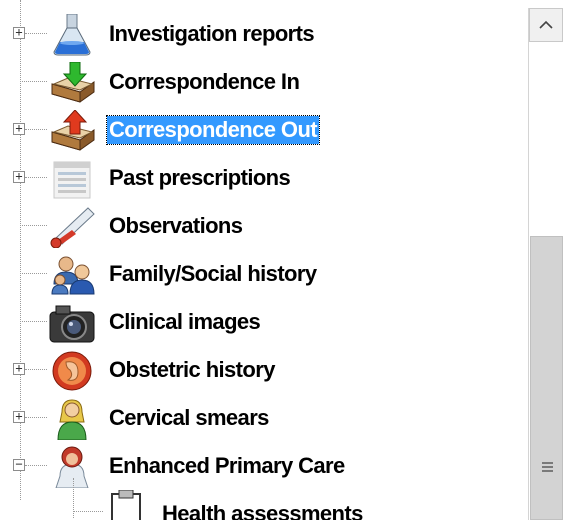 Image resolution: width=565 pixels, height=520 pixels. What do you see at coordinates (212, 33) in the screenshot?
I see `tree-item-label: Investigation reports` at bounding box center [212, 33].